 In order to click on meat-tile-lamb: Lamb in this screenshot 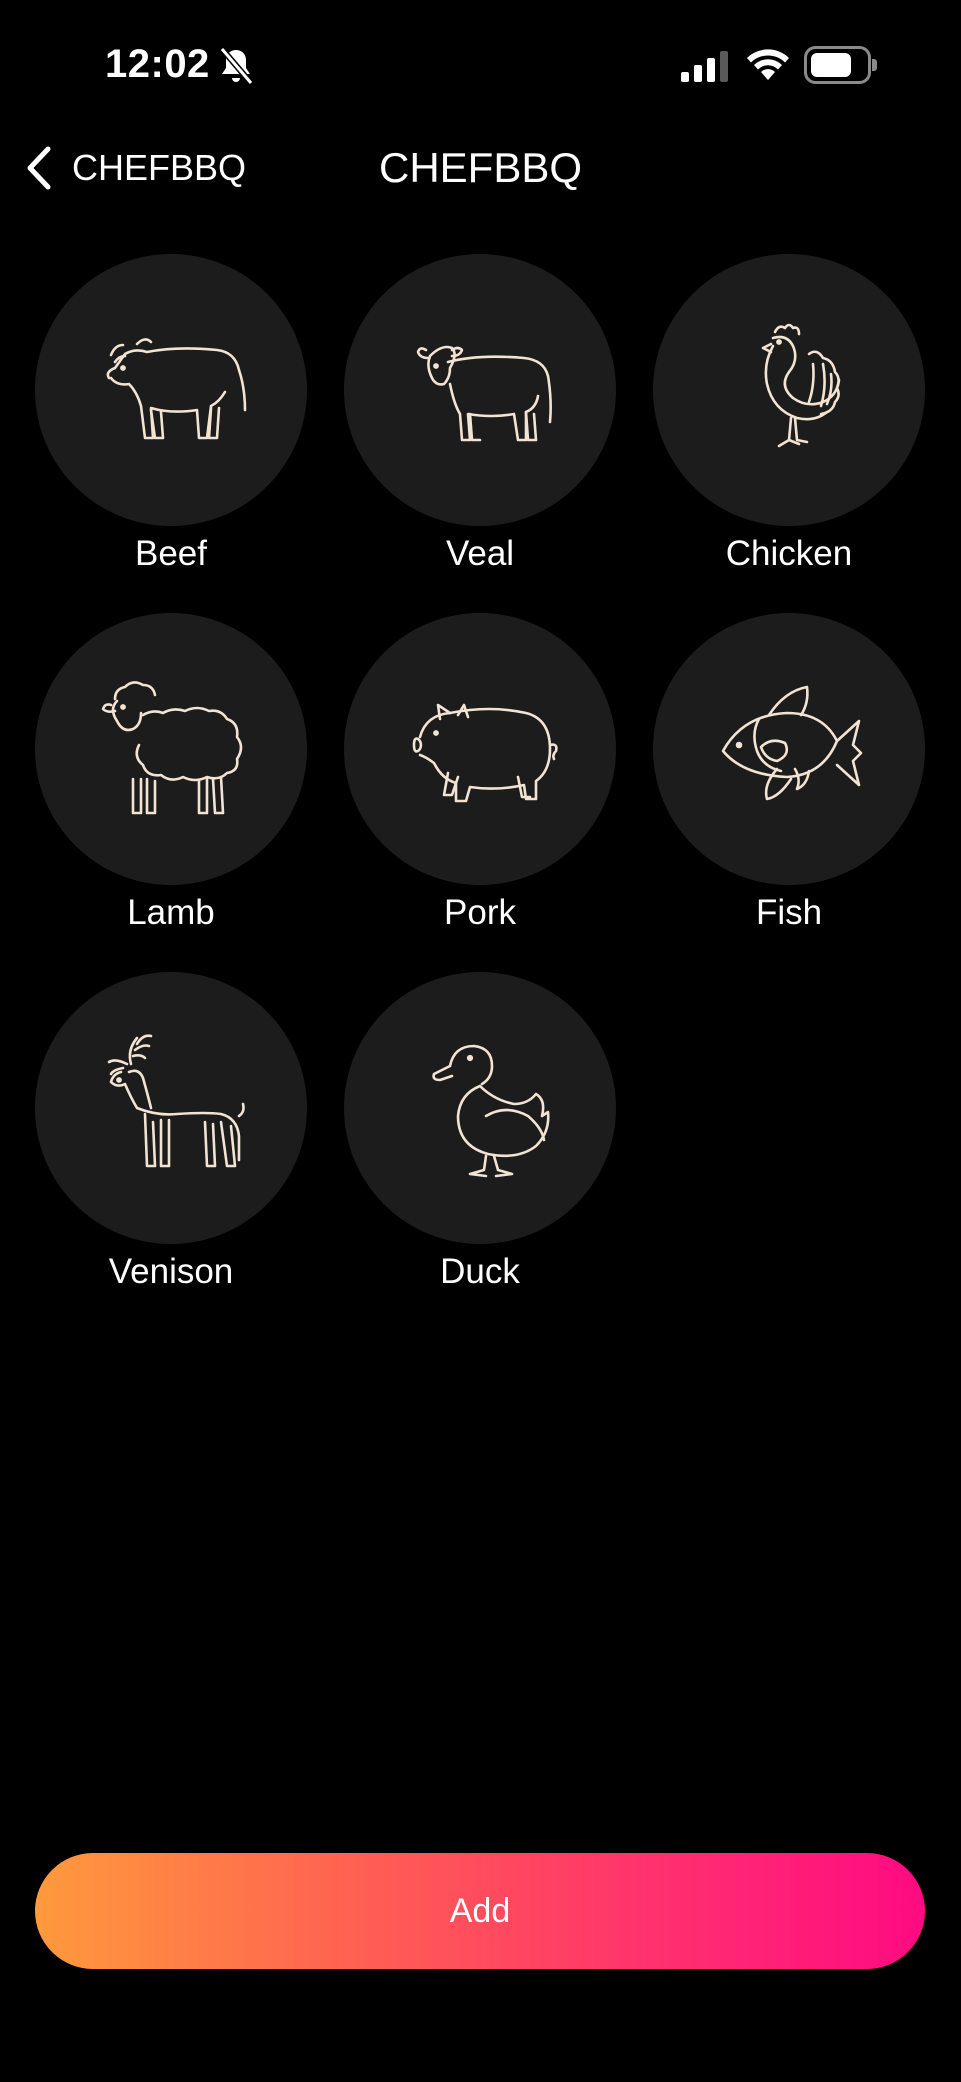, I will do `click(171, 783)`.